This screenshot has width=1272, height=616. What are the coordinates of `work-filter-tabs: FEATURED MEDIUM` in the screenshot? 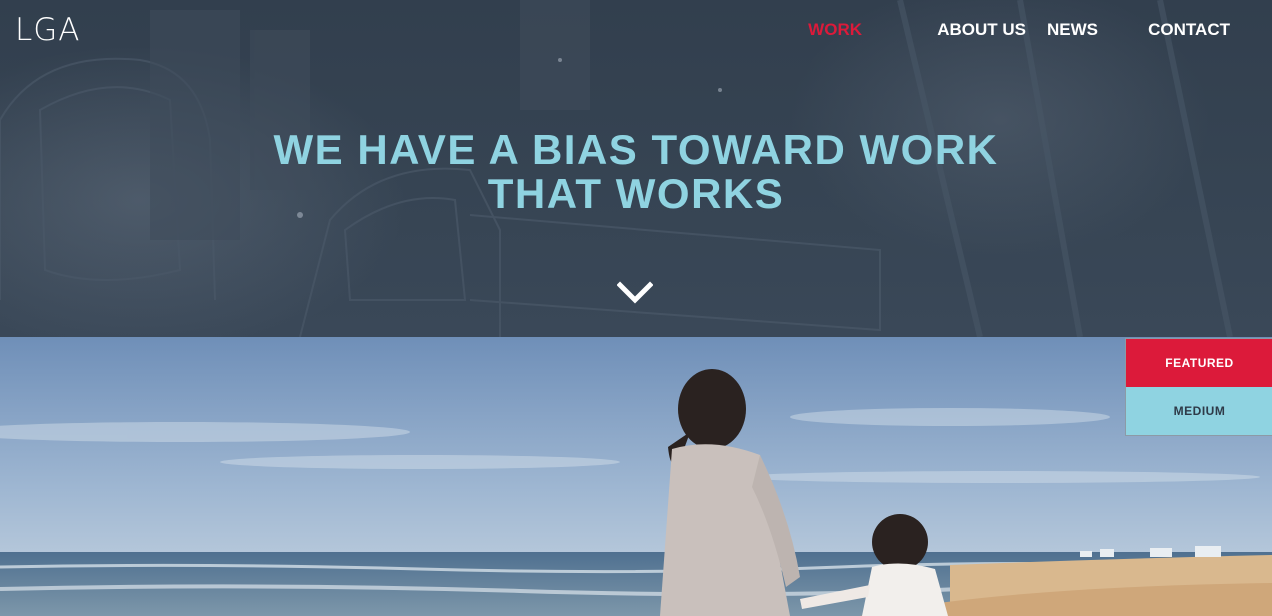 It's located at (1198, 387).